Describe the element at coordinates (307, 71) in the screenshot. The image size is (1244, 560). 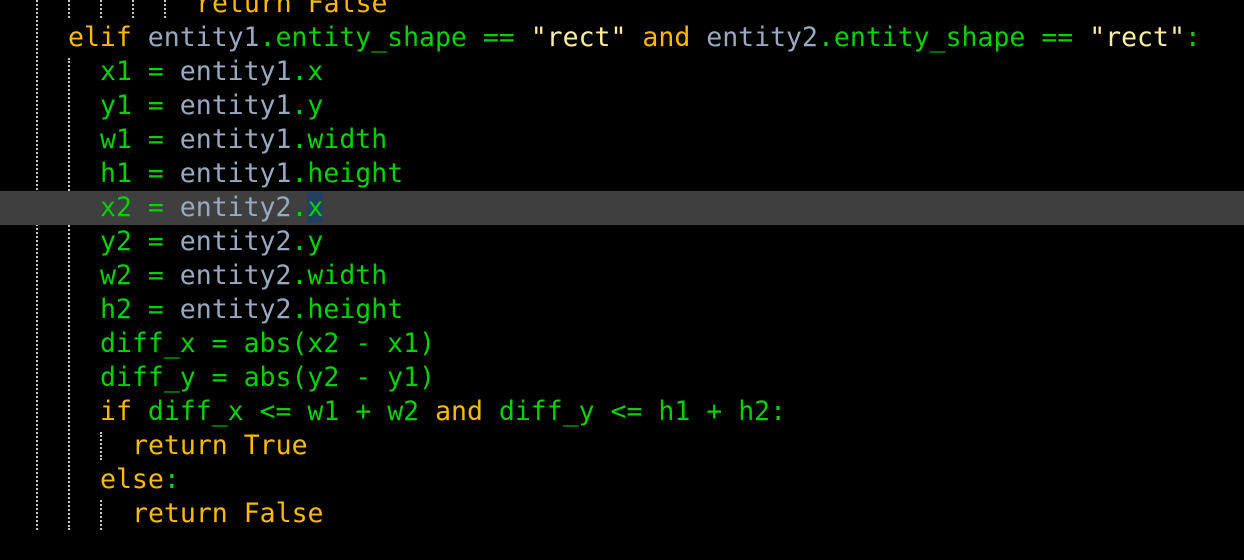
I see `code-token: .x` at that location.